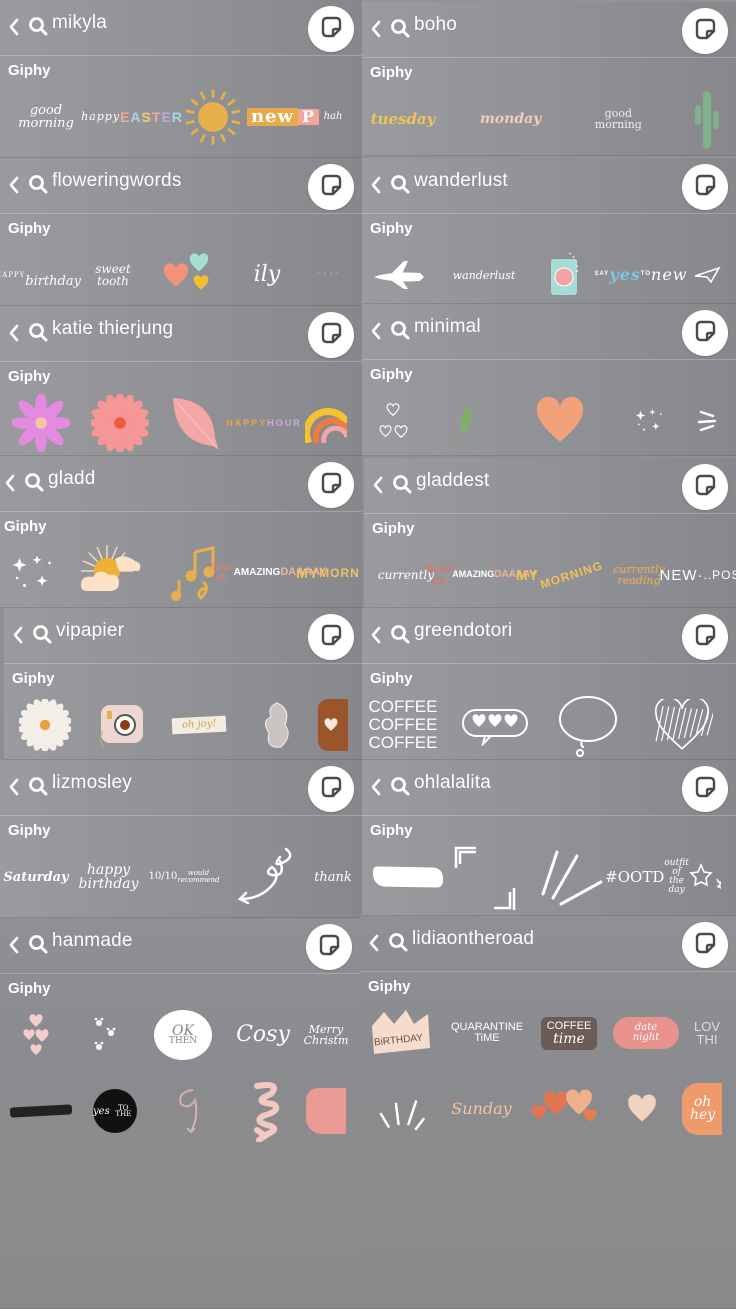 This screenshot has width=736, height=1309. Describe the element at coordinates (327, 572) in the screenshot. I see `sticker-item: MY MORN` at that location.